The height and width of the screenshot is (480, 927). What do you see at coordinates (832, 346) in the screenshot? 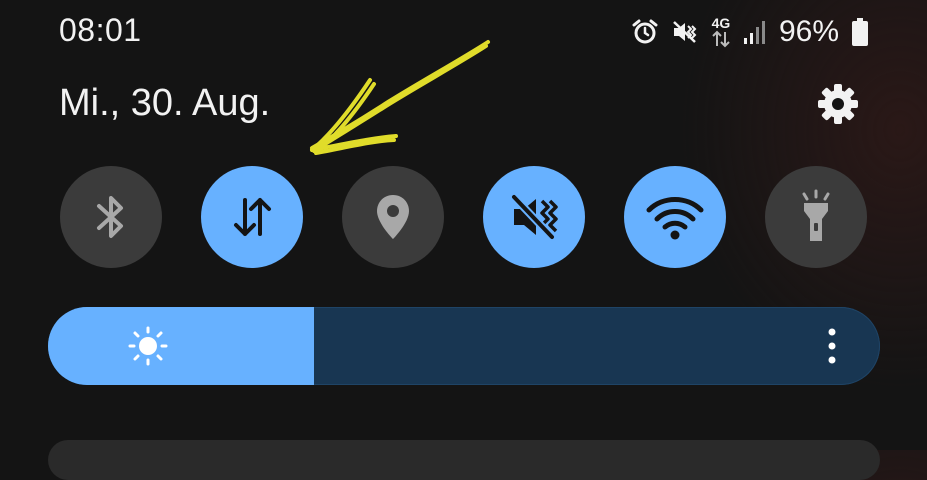
I see `more-options-icon` at bounding box center [832, 346].